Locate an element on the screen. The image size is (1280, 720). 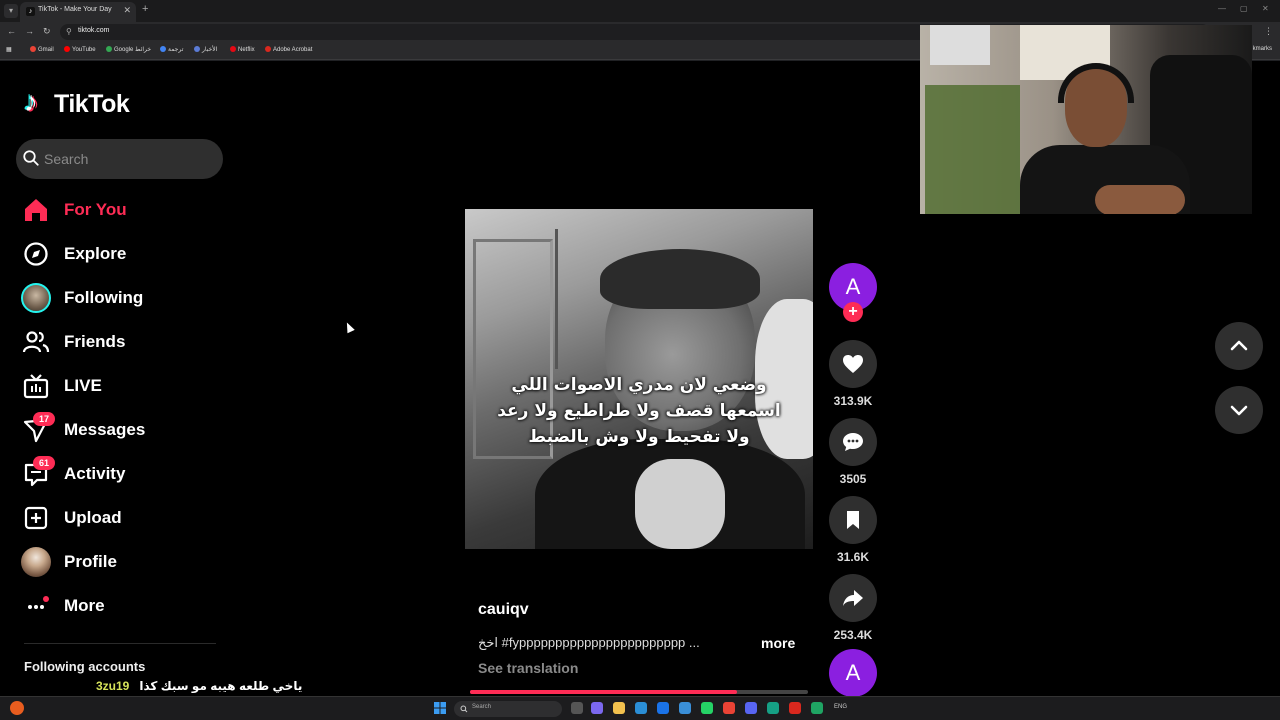
close-tab-icon: ✕ is located at coordinates (127, 10).